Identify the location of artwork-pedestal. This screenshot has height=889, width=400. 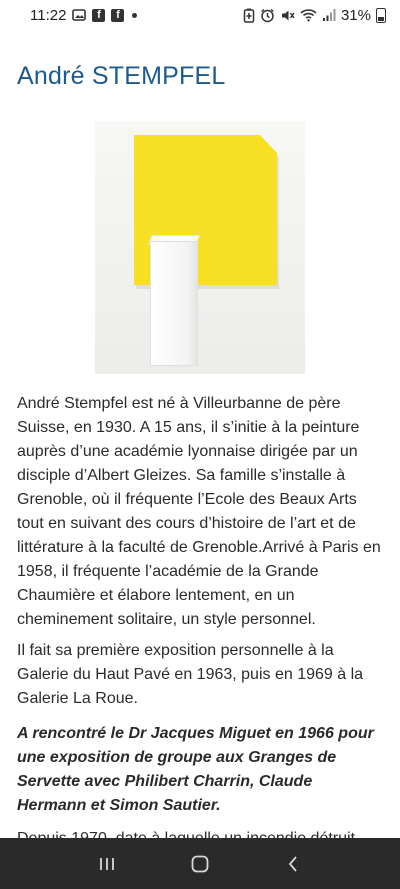
(174, 303).